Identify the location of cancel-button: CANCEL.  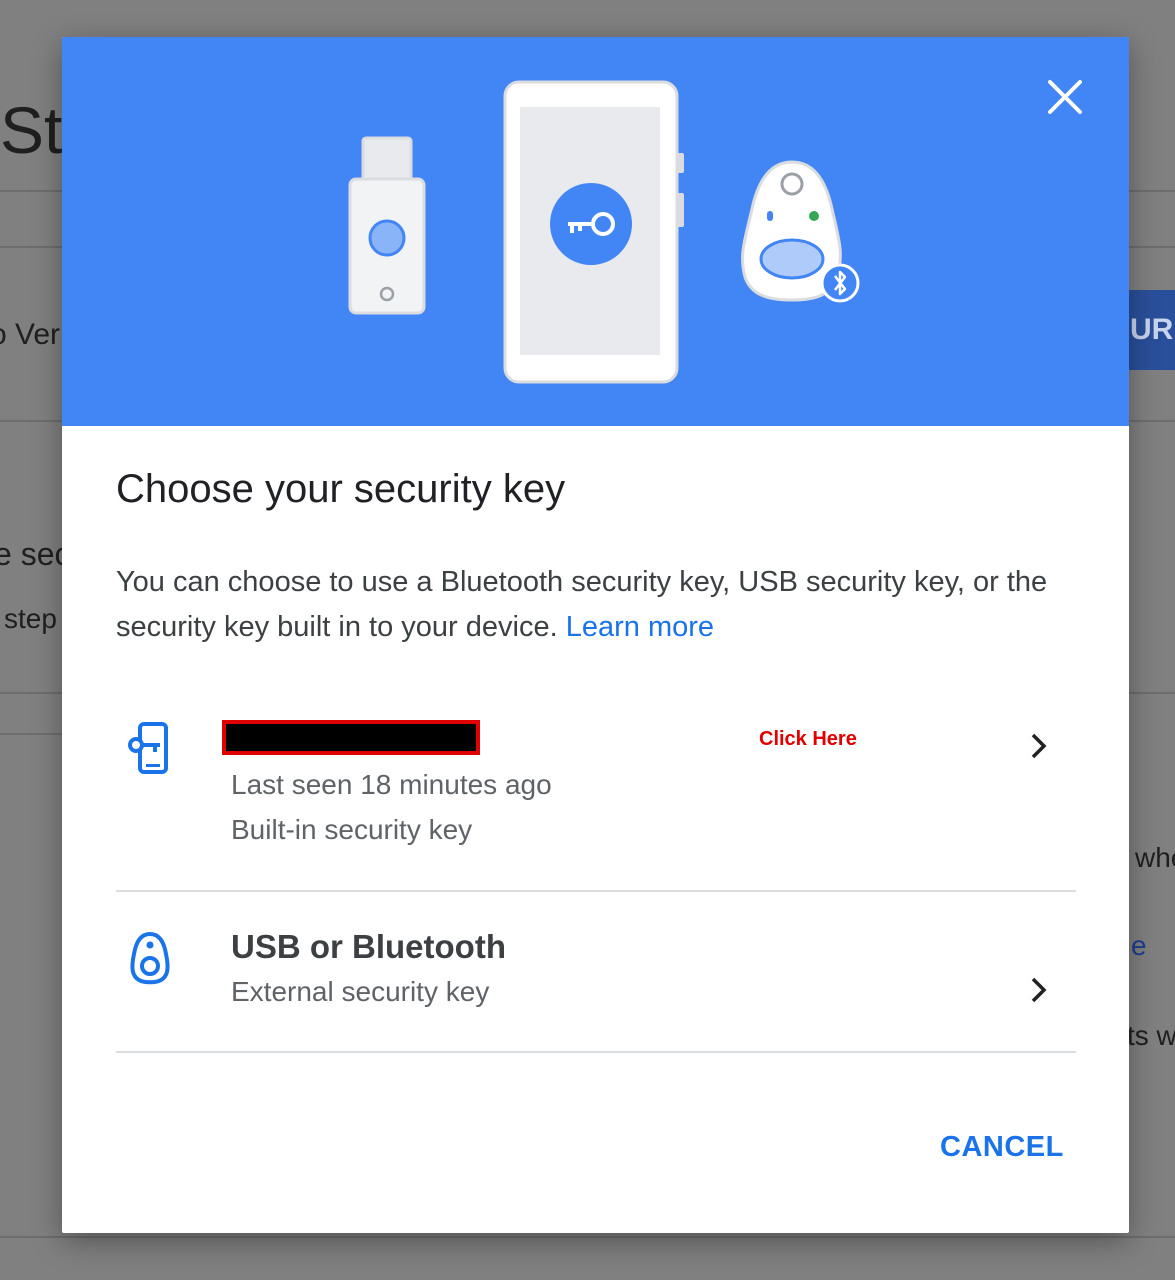
(1002, 1147).